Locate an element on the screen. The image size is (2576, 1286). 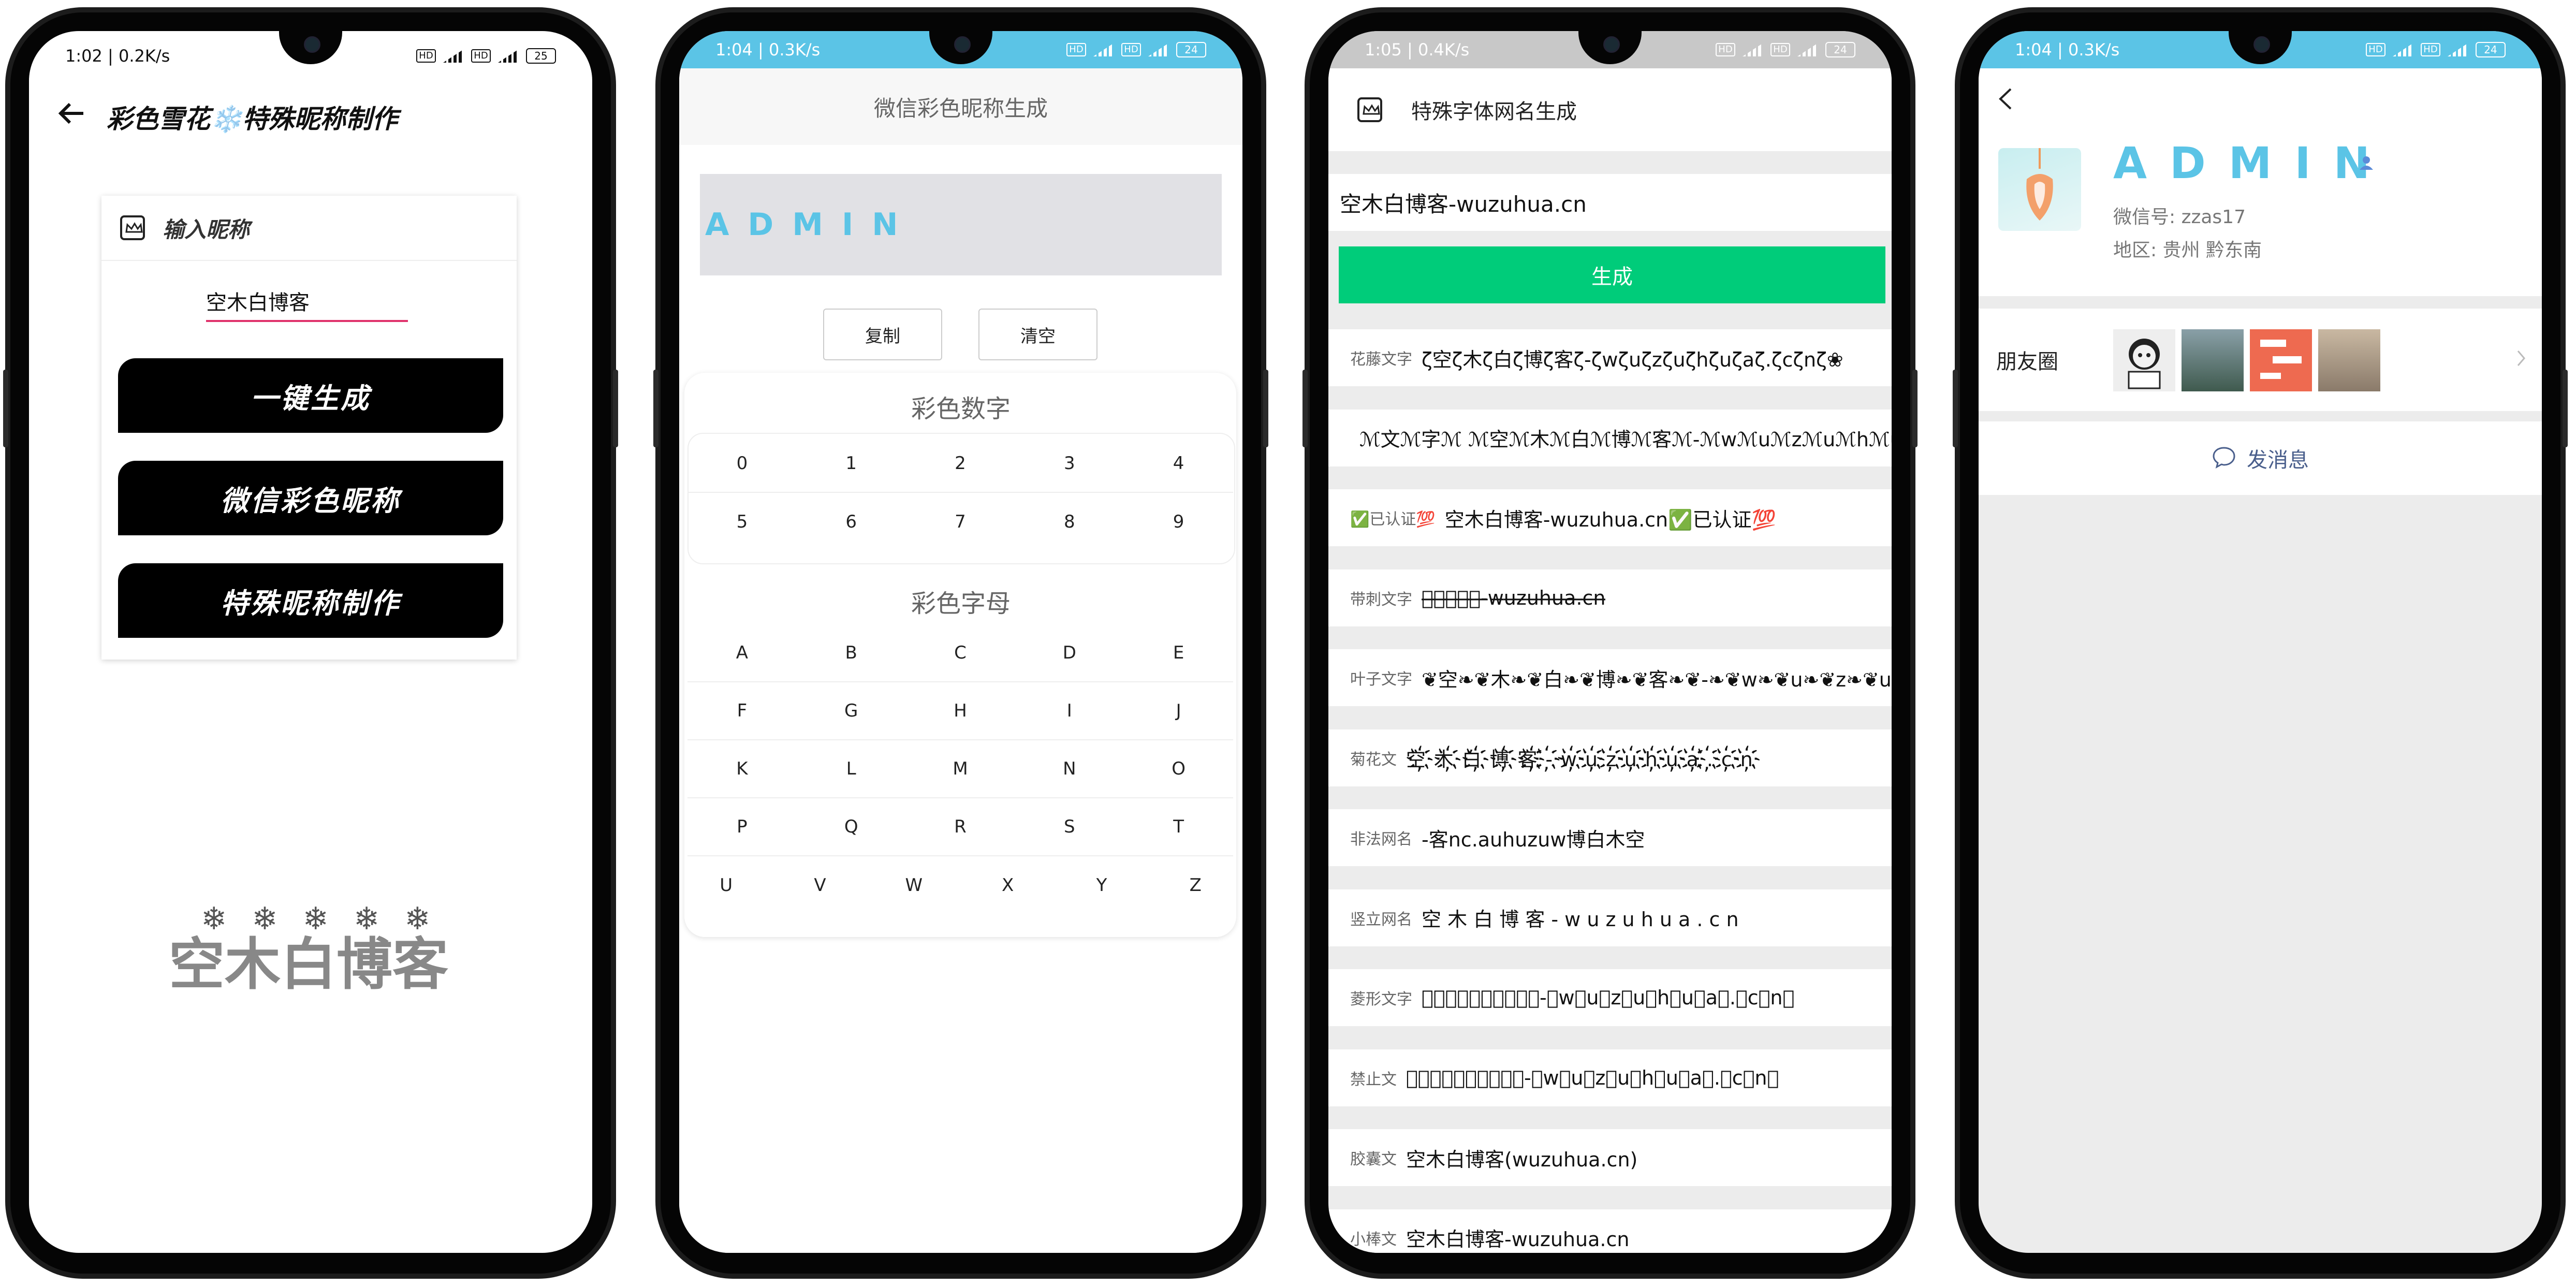
moments-thumbnails is located at coordinates (2248, 360).